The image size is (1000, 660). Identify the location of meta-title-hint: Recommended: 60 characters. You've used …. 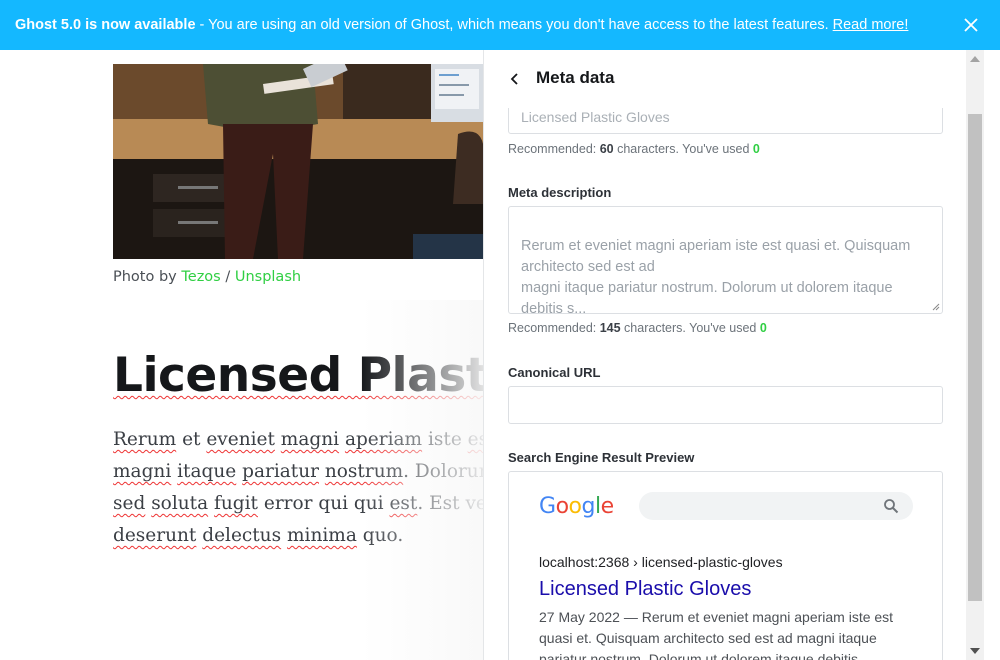
(634, 149).